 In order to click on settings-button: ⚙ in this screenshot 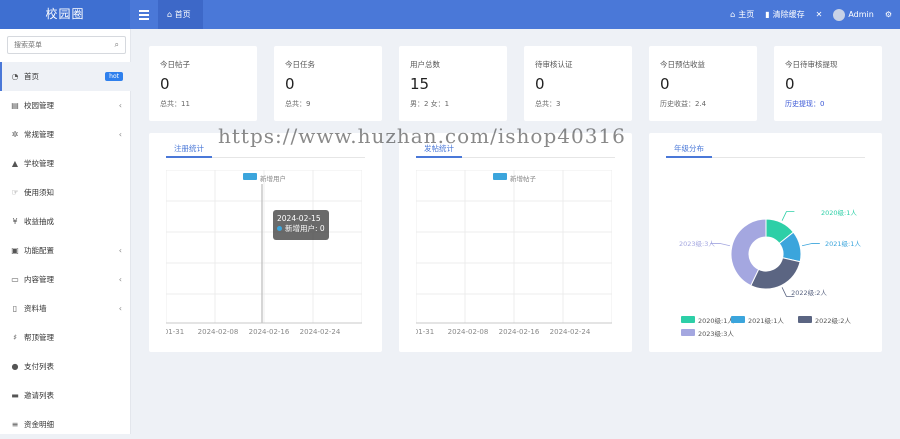, I will do `click(888, 14)`.